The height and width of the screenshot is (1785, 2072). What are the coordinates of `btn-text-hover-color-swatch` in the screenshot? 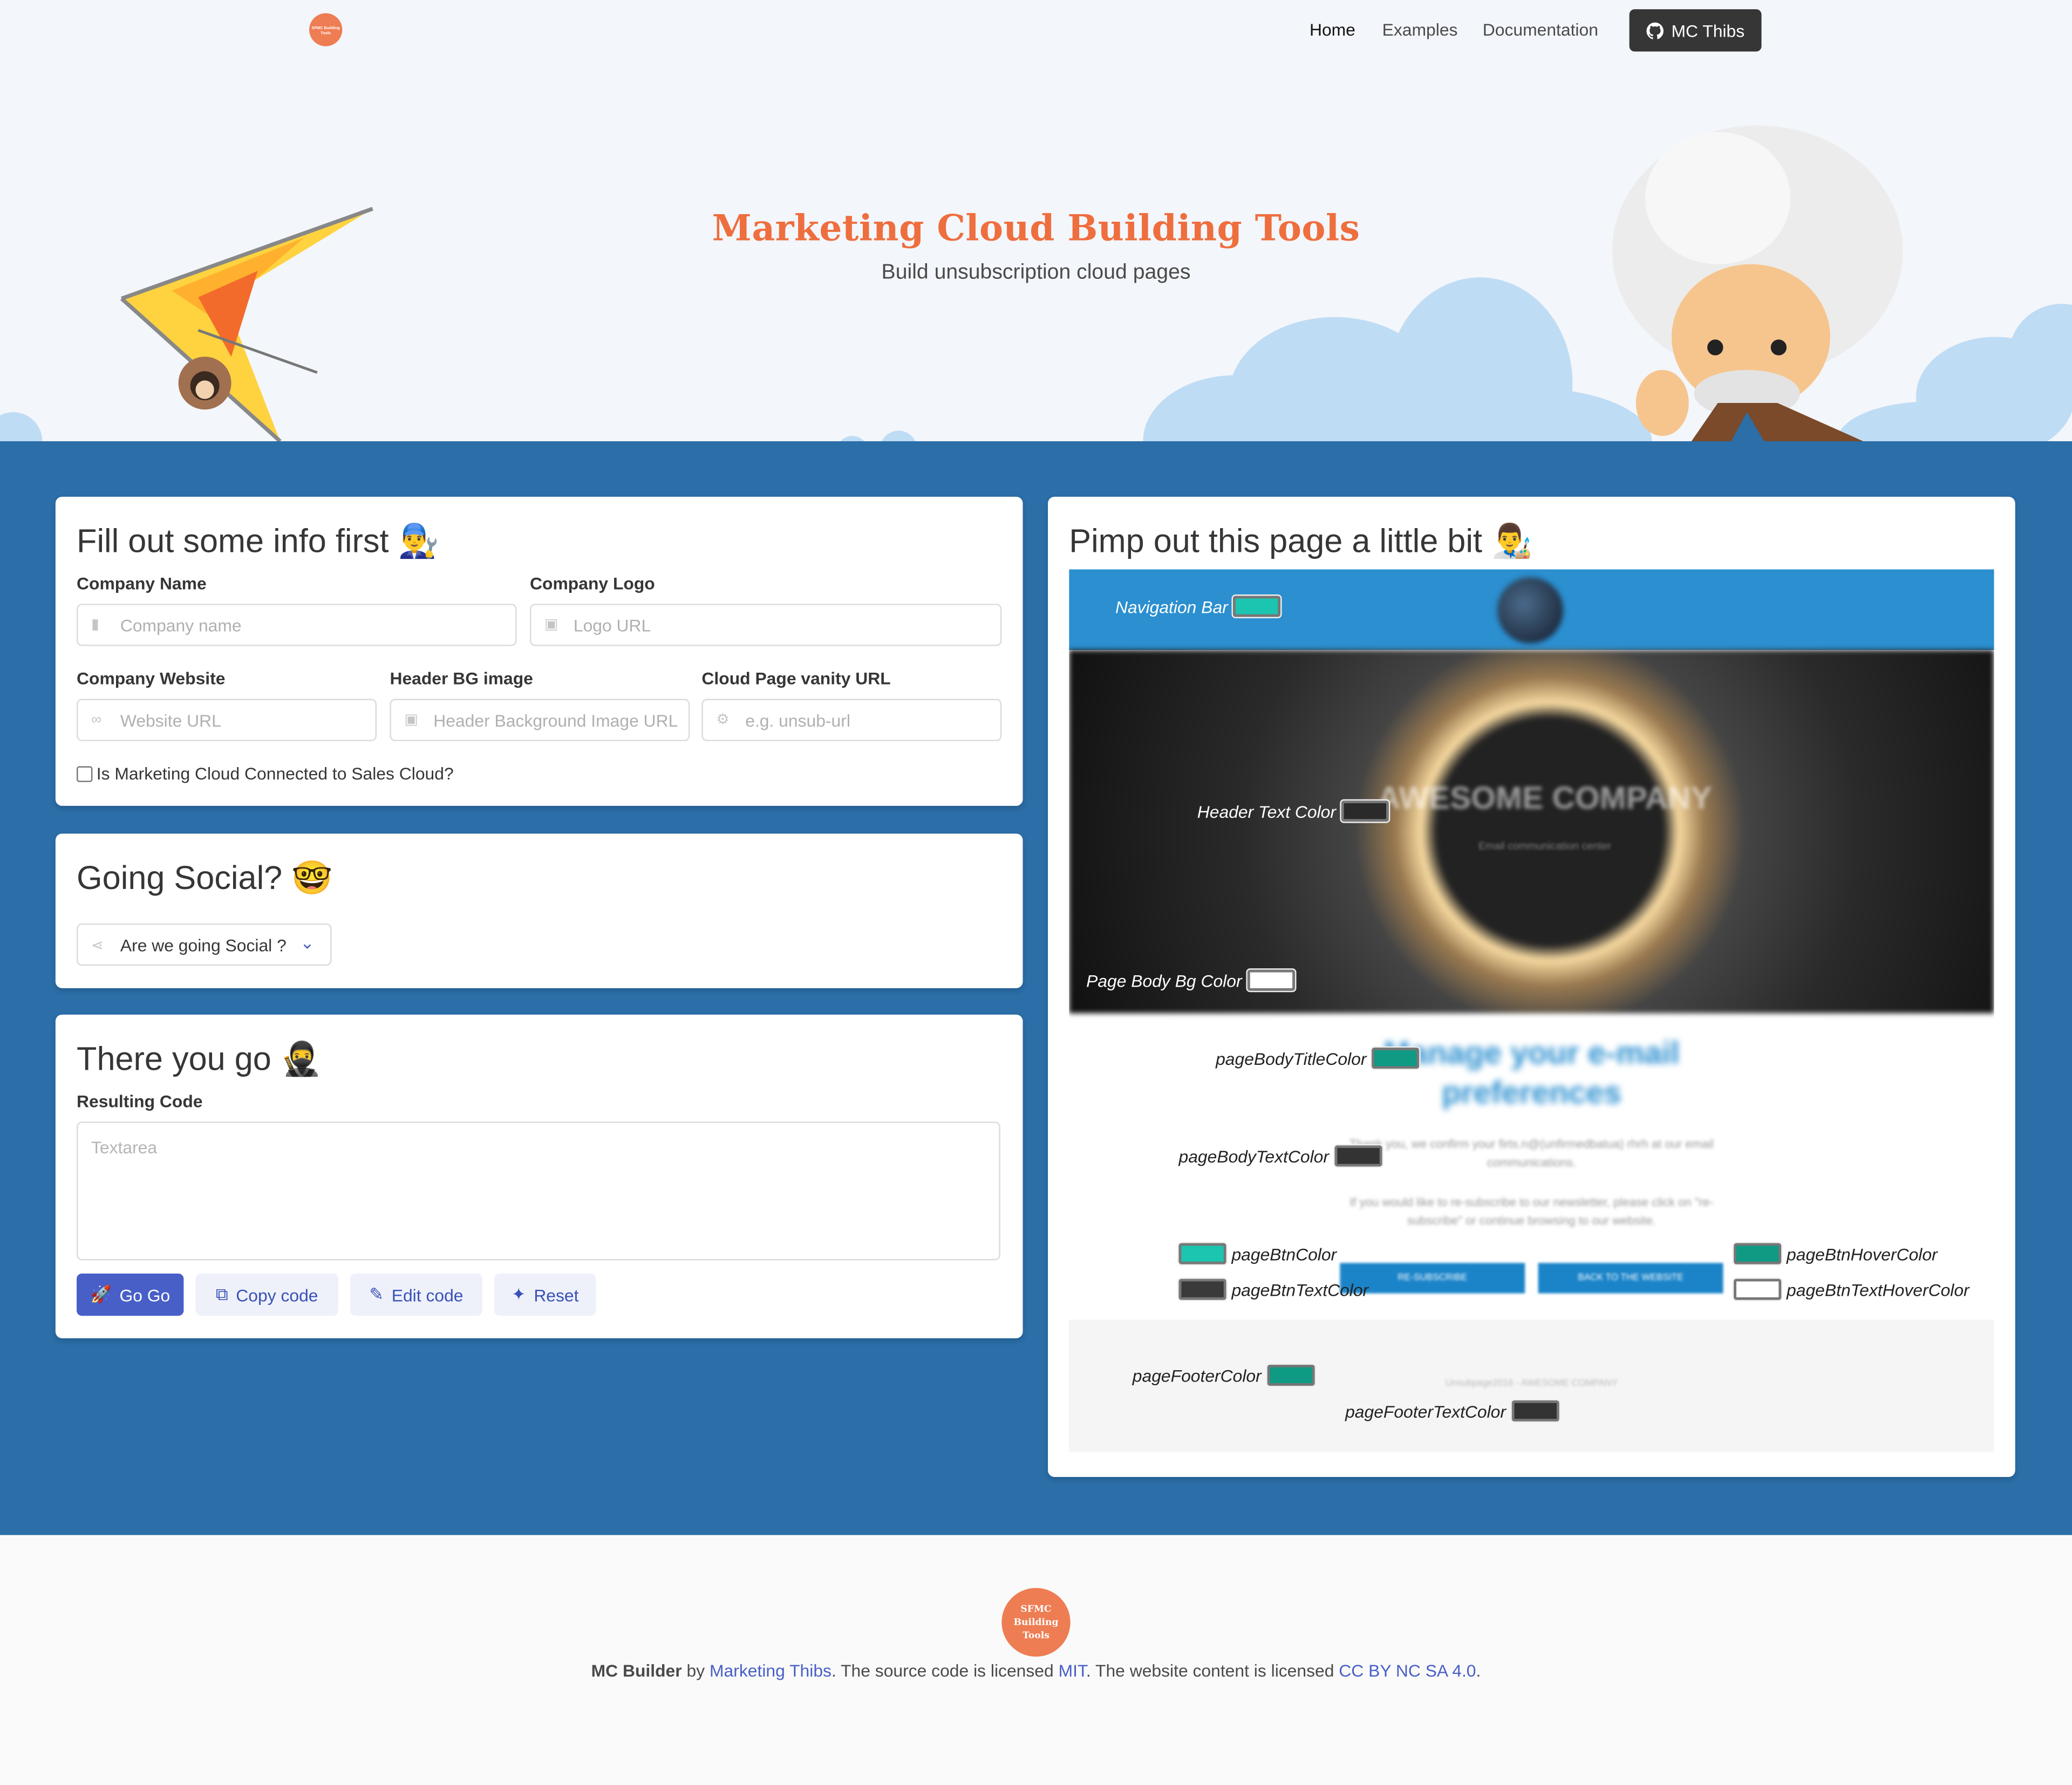 It's located at (1757, 1289).